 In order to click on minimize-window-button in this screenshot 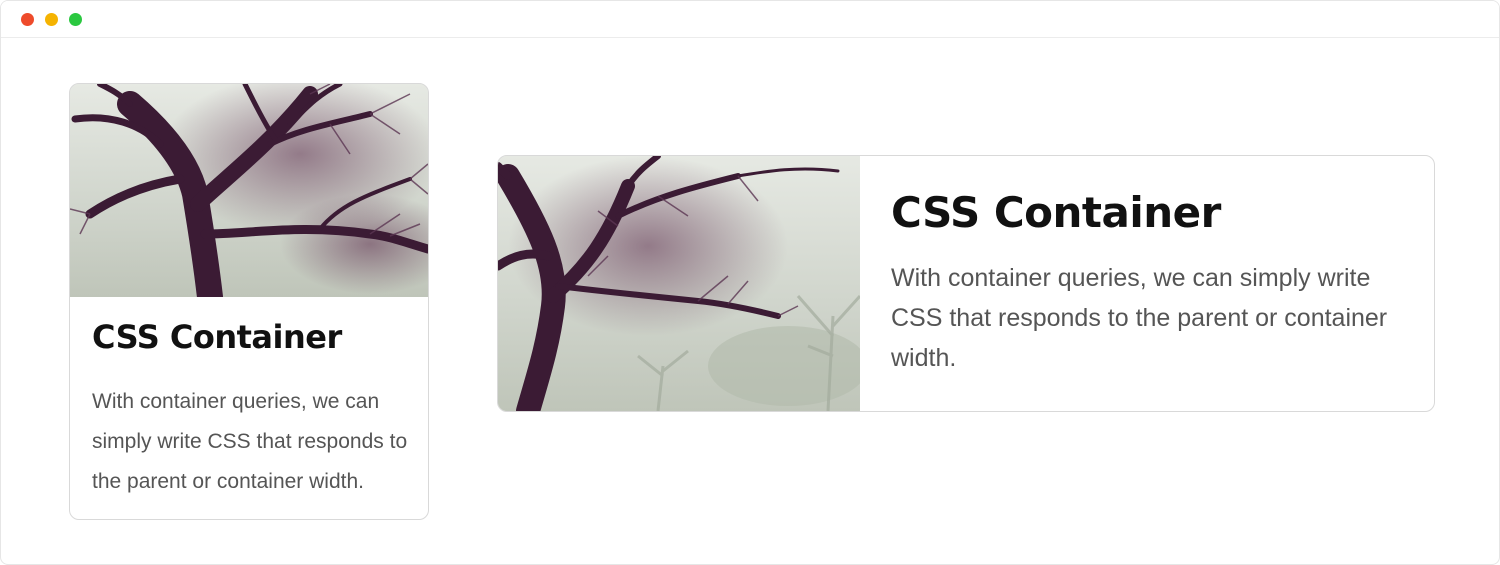, I will do `click(51, 19)`.